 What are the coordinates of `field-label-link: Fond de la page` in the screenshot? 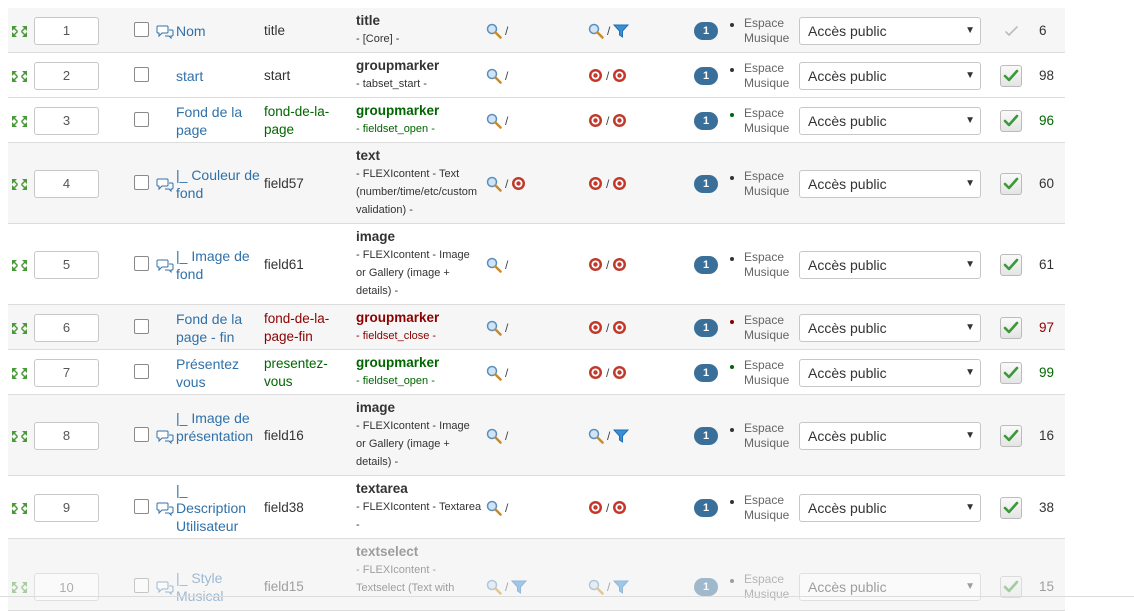 It's located at (218, 121).